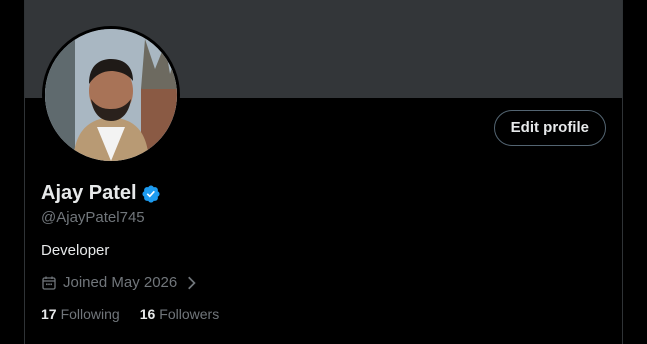 Image resolution: width=647 pixels, height=344 pixels. What do you see at coordinates (120, 282) in the screenshot?
I see `joined-date: Joined May 2026` at bounding box center [120, 282].